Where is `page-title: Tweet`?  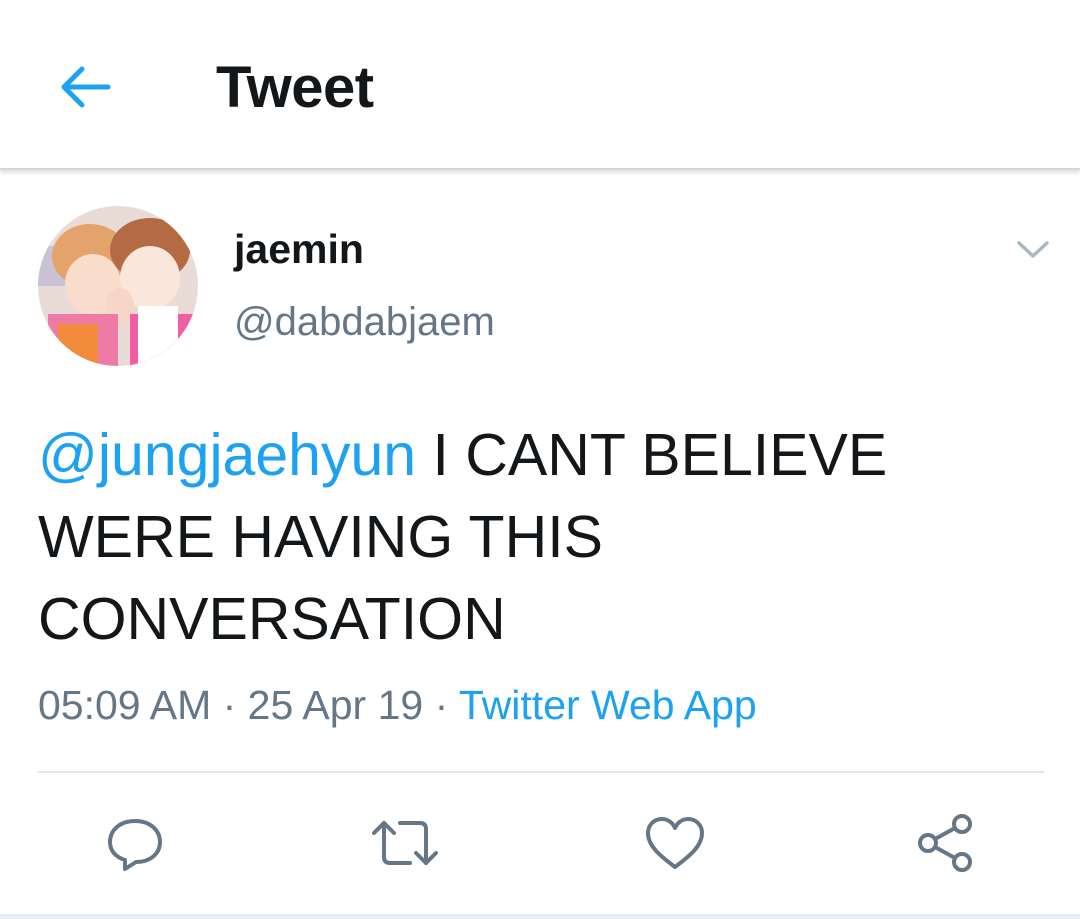 page-title: Tweet is located at coordinates (295, 87).